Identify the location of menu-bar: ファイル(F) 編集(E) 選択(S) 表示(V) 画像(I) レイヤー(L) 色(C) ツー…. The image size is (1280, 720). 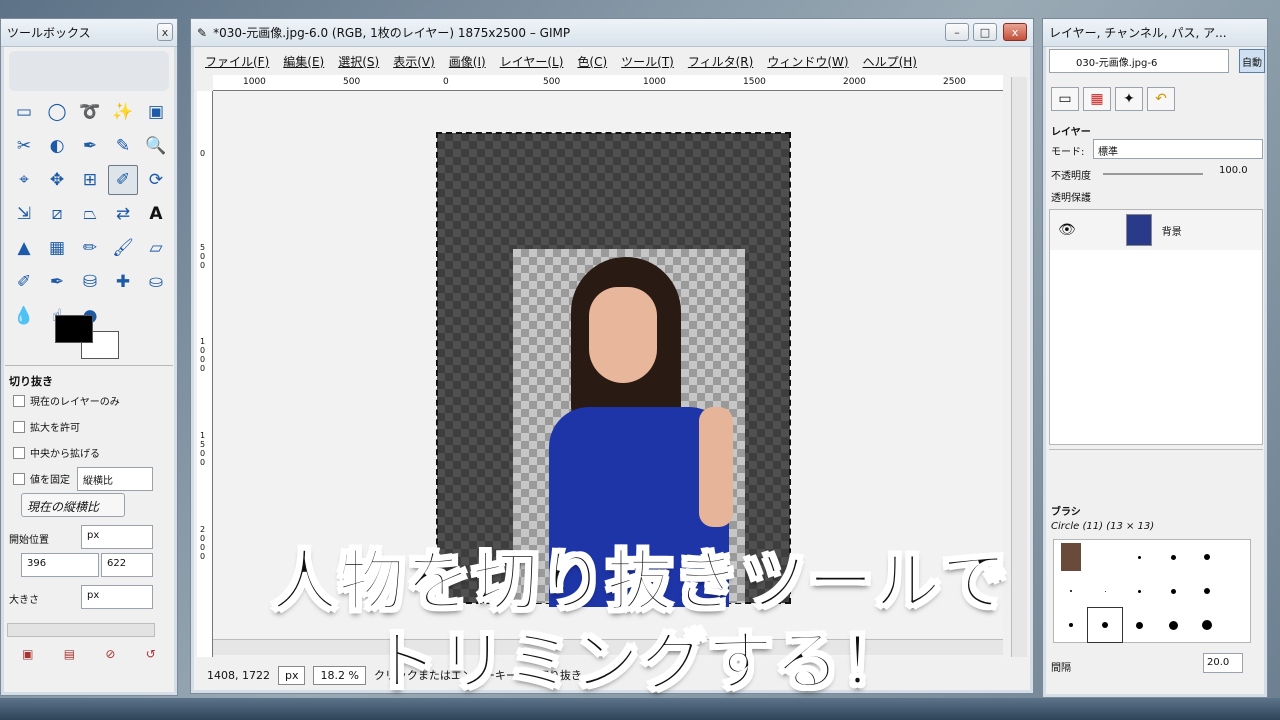
(612, 61).